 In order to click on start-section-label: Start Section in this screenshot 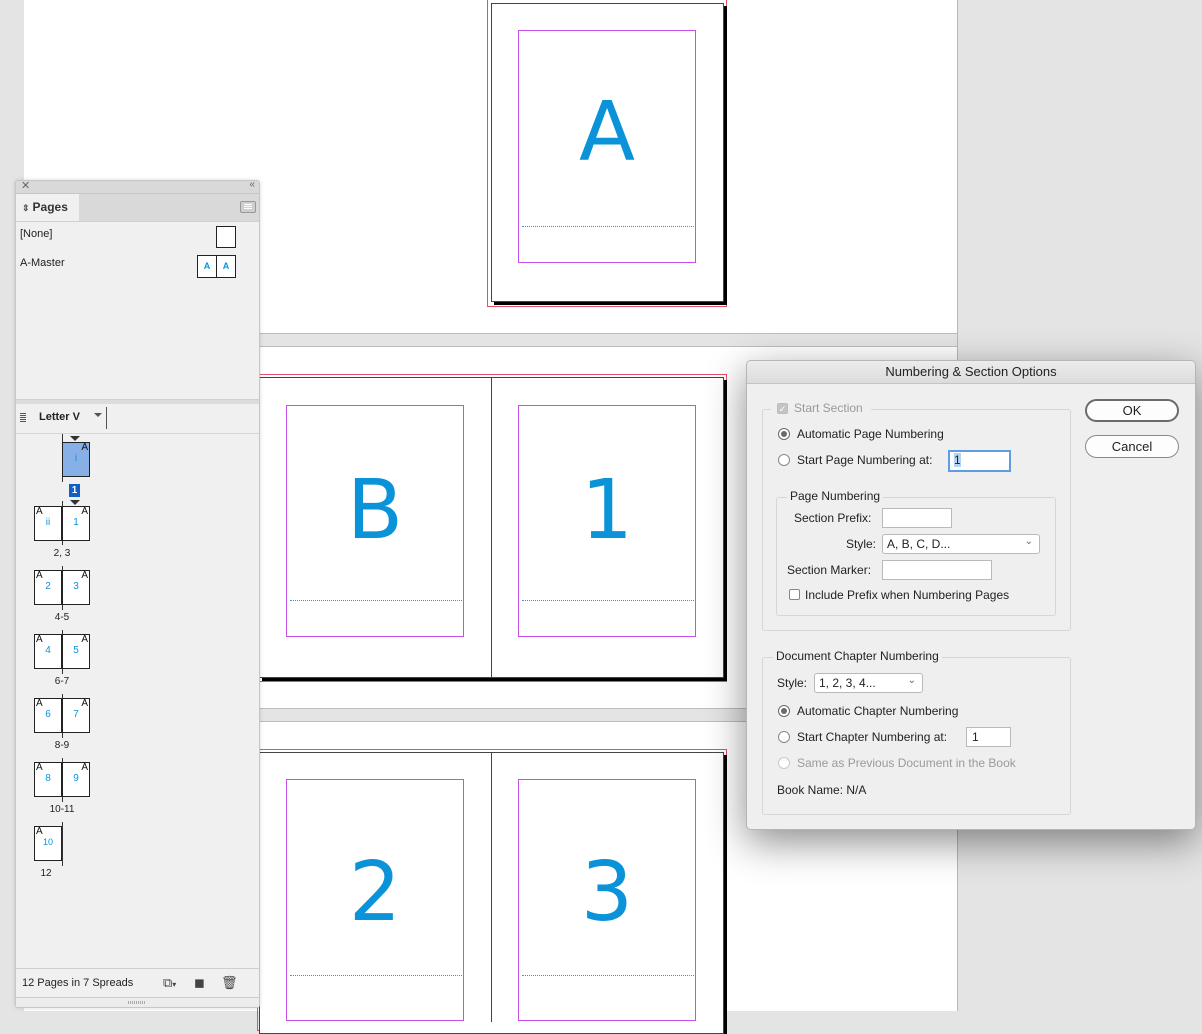, I will do `click(828, 408)`.